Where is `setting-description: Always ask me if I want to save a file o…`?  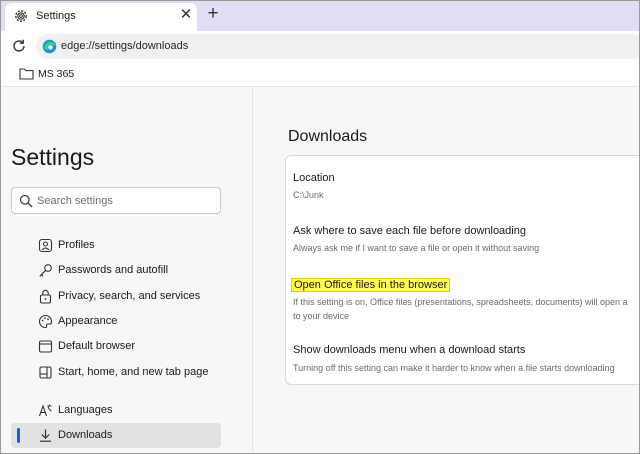
setting-description: Always ask me if I want to save a file o… is located at coordinates (416, 248).